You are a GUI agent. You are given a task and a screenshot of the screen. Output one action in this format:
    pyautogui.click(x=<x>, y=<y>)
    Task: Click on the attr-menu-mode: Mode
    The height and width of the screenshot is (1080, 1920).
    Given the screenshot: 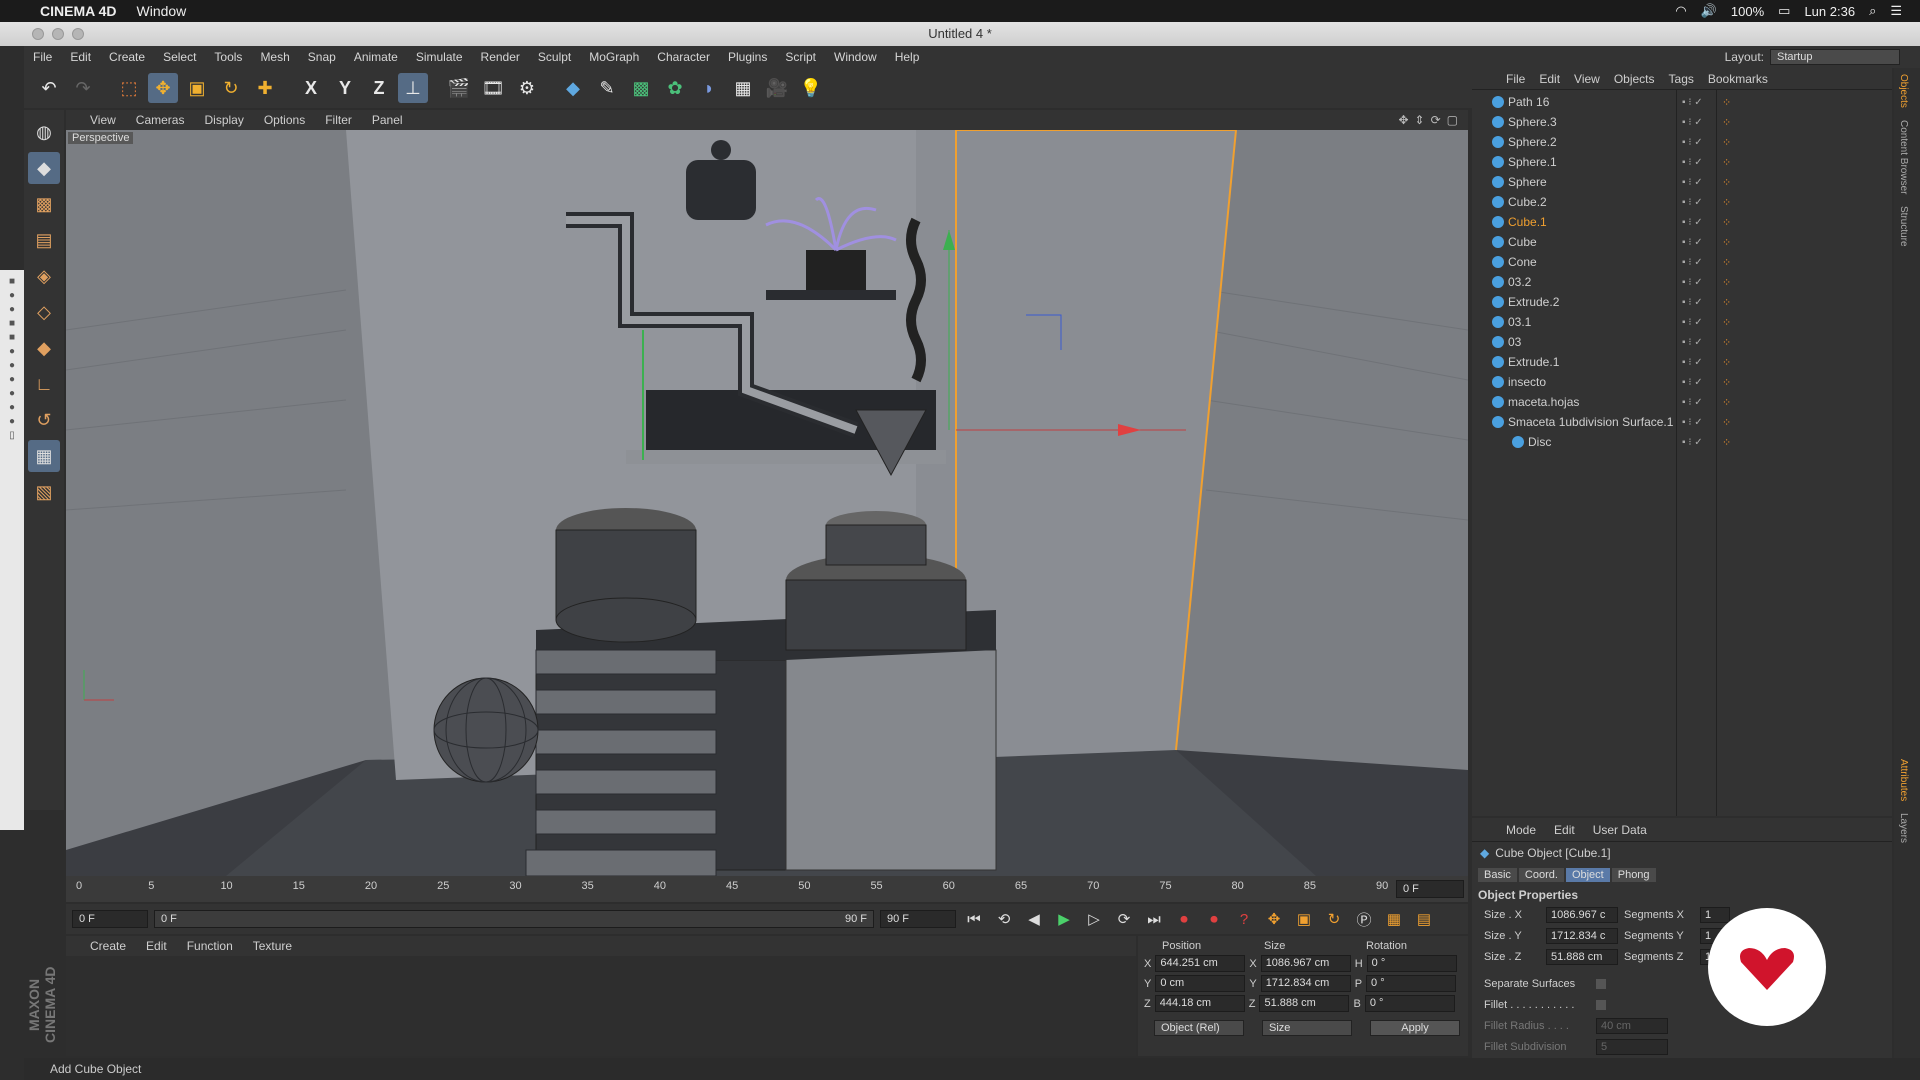 What is the action you would take?
    pyautogui.click(x=1521, y=830)
    